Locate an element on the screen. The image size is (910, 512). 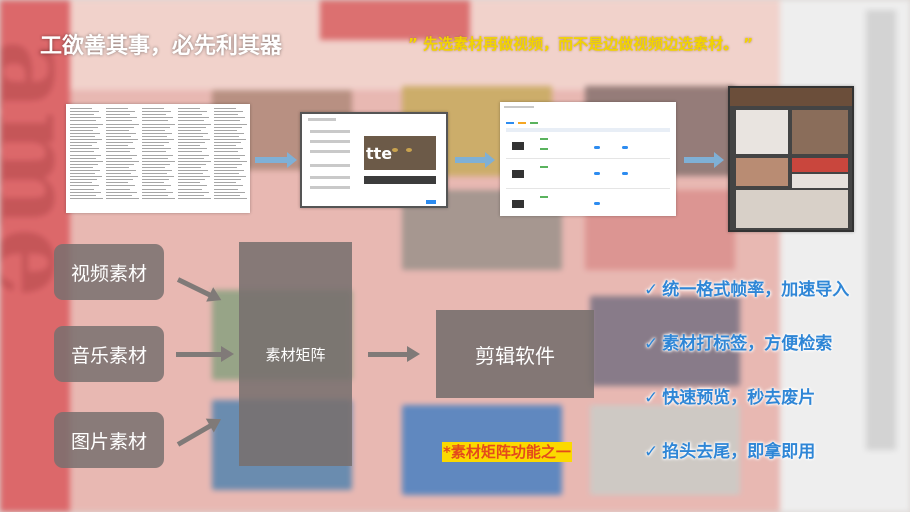
label-tag is located at coordinates (544, 149).